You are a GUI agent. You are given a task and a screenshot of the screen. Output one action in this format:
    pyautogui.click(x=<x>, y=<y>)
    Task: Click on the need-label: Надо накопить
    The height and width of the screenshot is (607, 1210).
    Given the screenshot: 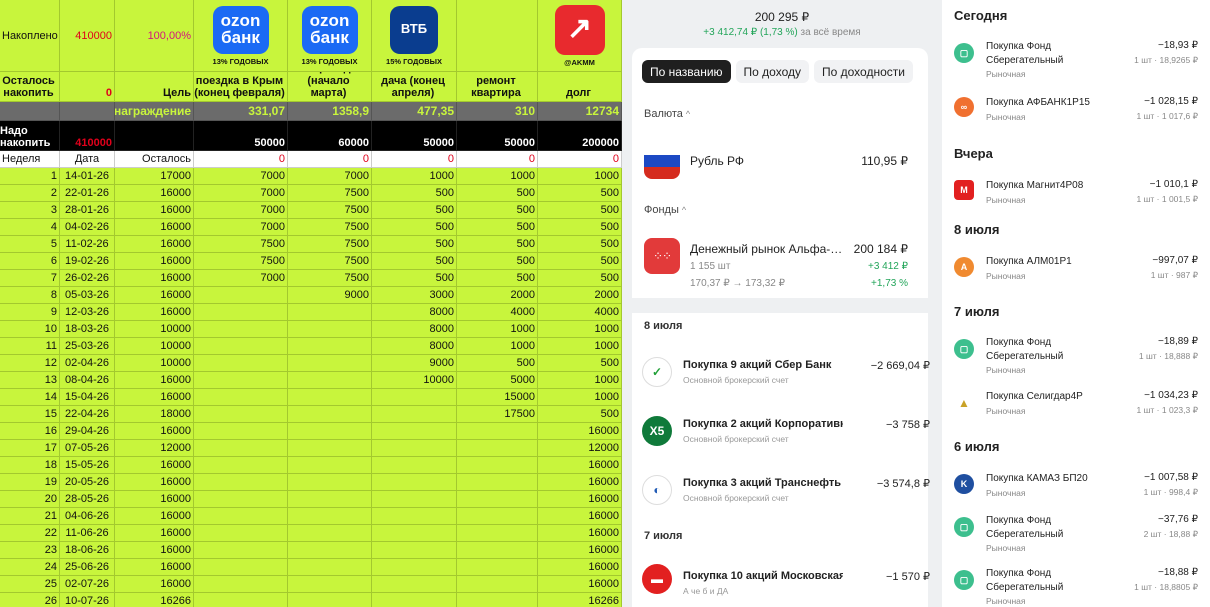 What is the action you would take?
    pyautogui.click(x=30, y=136)
    